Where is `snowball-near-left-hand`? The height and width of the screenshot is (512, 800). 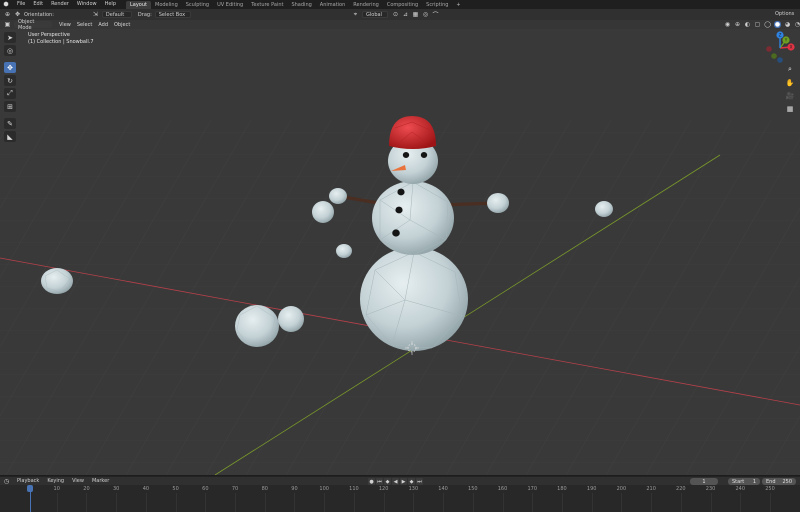 snowball-near-left-hand is located at coordinates (323, 212).